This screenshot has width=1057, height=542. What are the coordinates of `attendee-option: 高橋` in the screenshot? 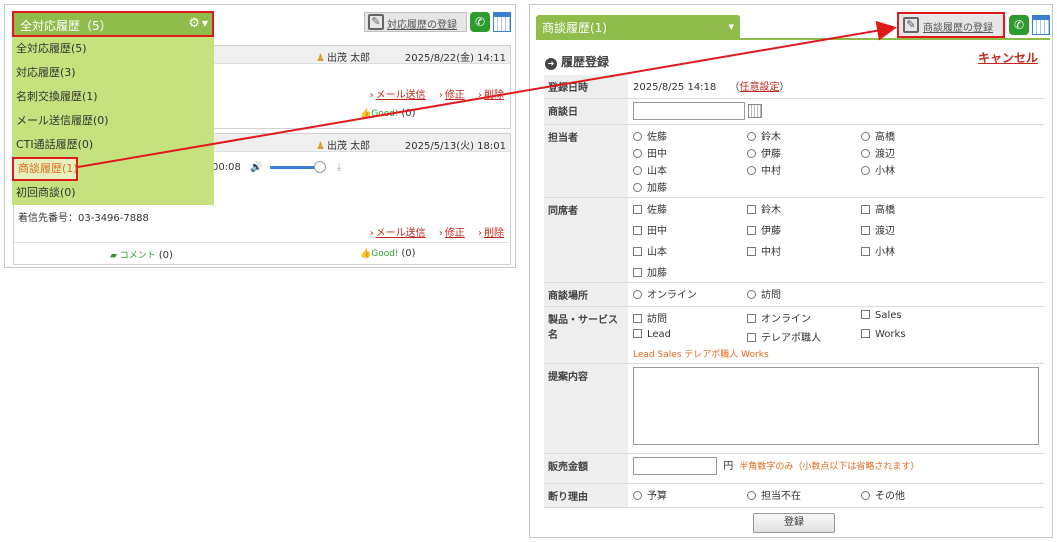 It's located at (918, 208).